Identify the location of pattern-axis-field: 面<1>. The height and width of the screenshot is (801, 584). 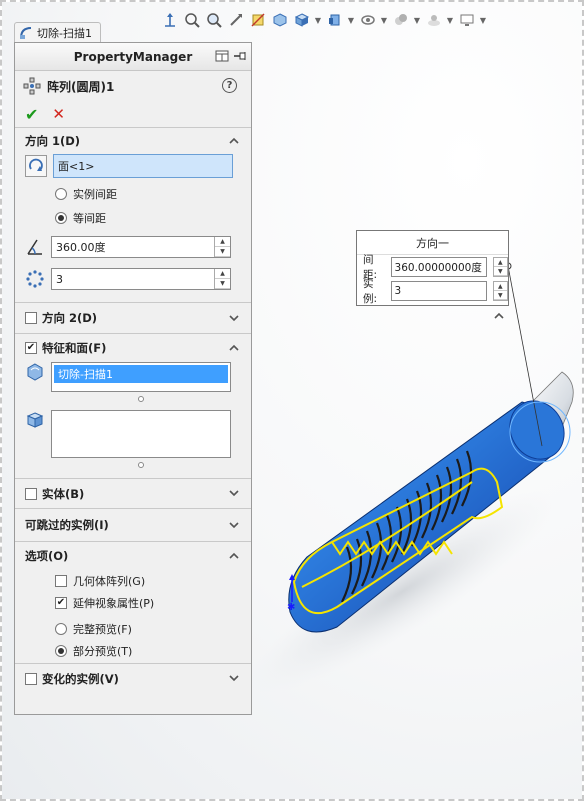
(143, 166).